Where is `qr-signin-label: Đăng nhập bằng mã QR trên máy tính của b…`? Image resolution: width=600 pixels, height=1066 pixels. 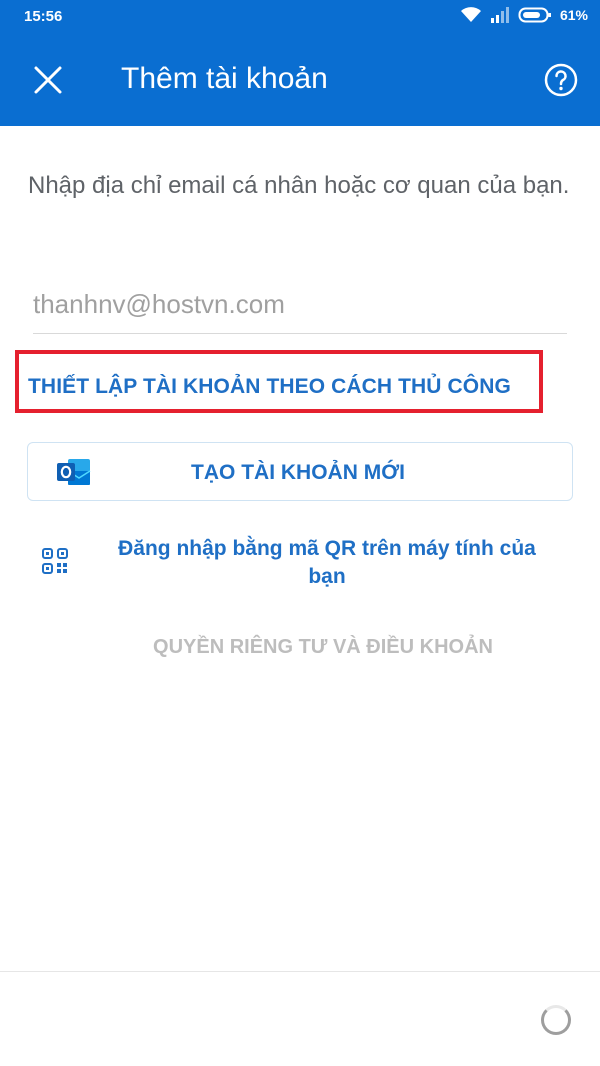
qr-signin-label: Đăng nhập bằng mã QR trên máy tính của b… is located at coordinates (327, 562).